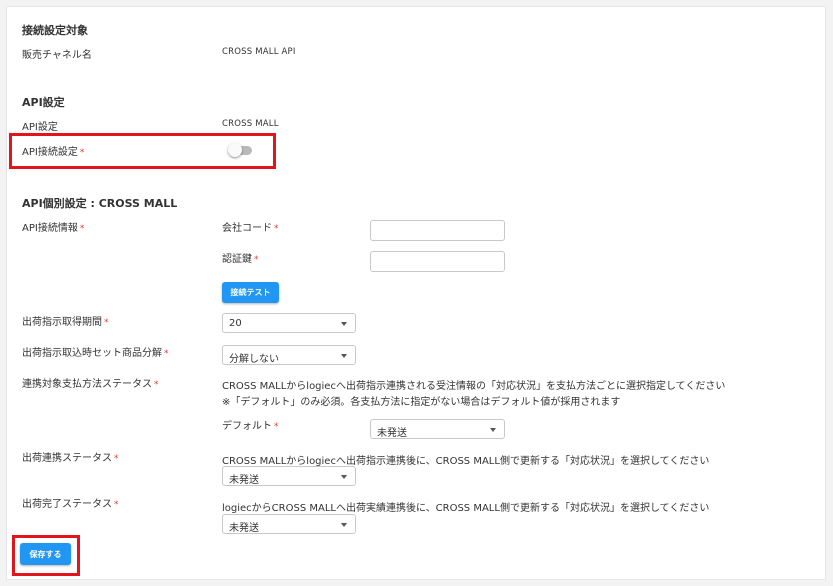 This screenshot has height=586, width=833. Describe the element at coordinates (250, 292) in the screenshot. I see `connection-test-button: 接続テスト` at that location.